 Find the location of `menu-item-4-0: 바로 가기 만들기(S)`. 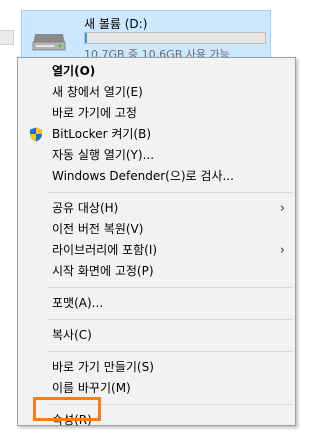

menu-item-4-0: 바로 가기 만들기(S) is located at coordinates (156, 367).